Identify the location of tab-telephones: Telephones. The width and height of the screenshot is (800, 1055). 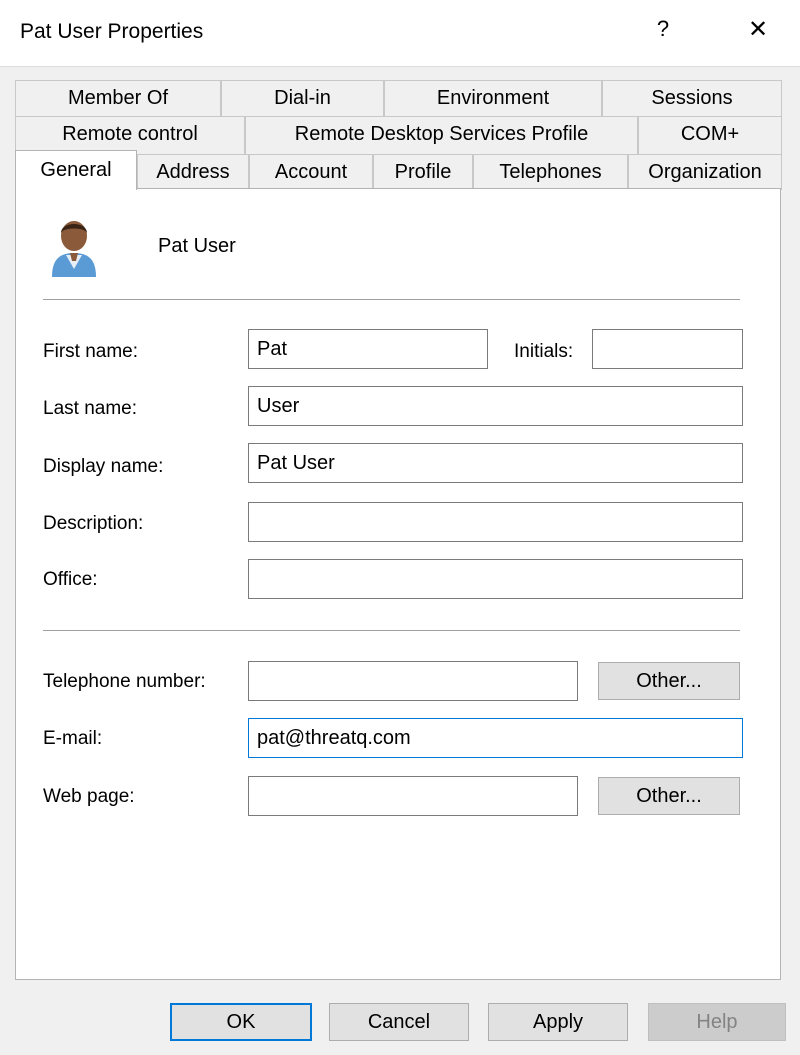
(550, 172).